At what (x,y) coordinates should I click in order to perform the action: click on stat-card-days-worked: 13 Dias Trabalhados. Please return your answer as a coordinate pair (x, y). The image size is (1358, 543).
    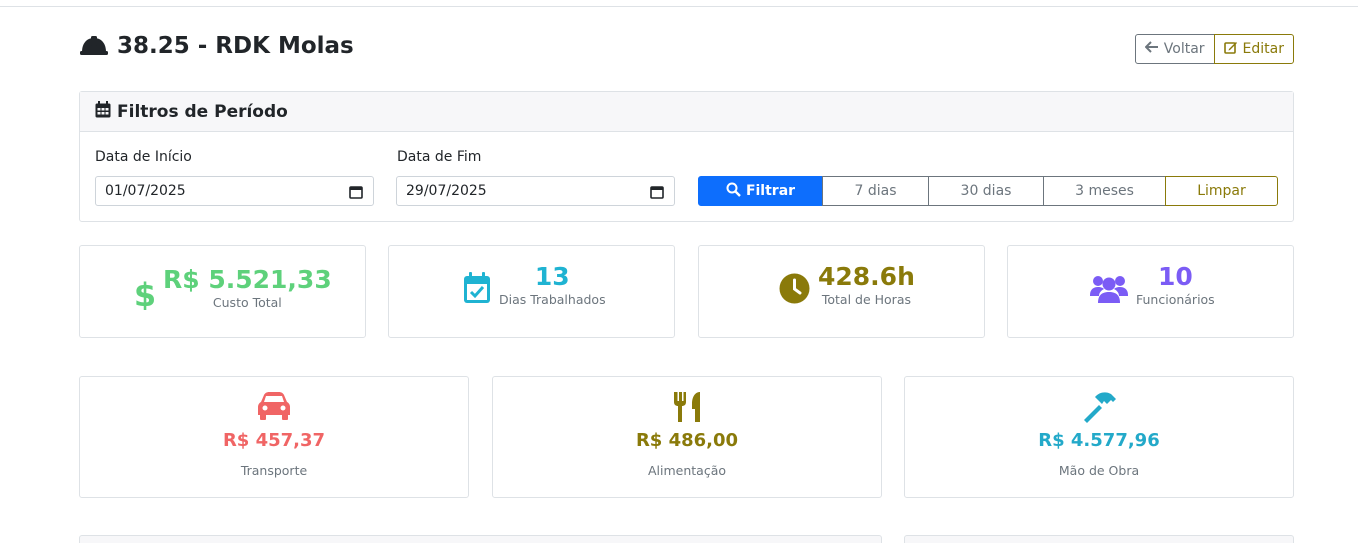
    Looking at the image, I should click on (531, 291).